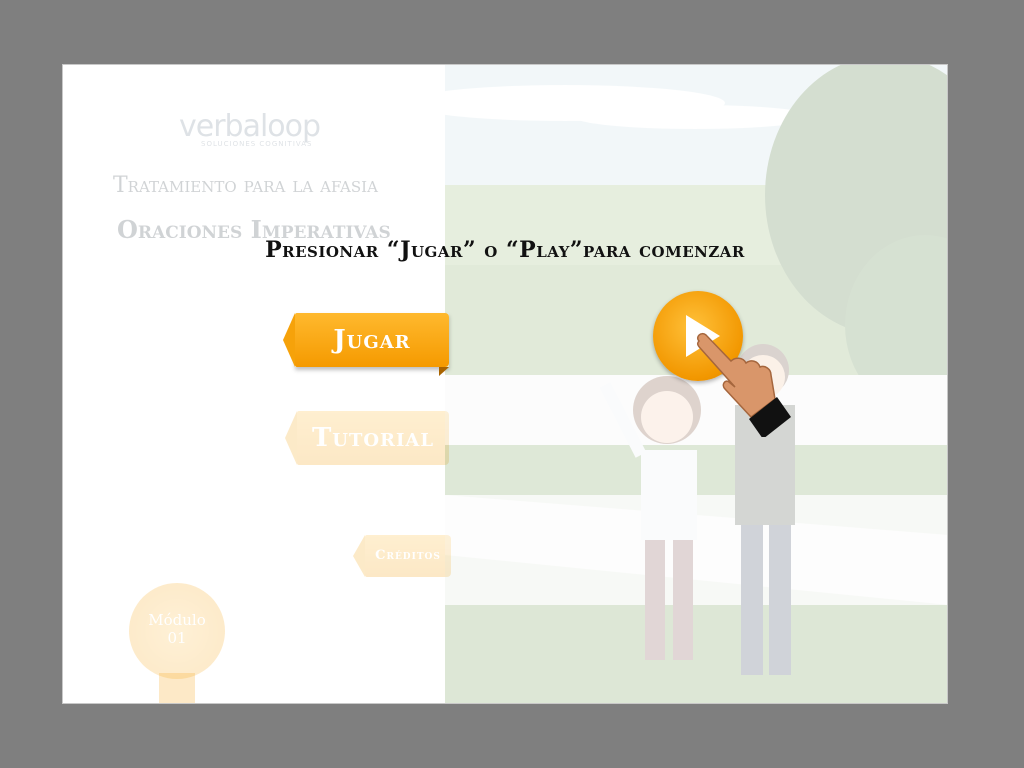 This screenshot has height=768, width=1024. What do you see at coordinates (177, 620) in the screenshot?
I see `modulo-label: Módulo` at bounding box center [177, 620].